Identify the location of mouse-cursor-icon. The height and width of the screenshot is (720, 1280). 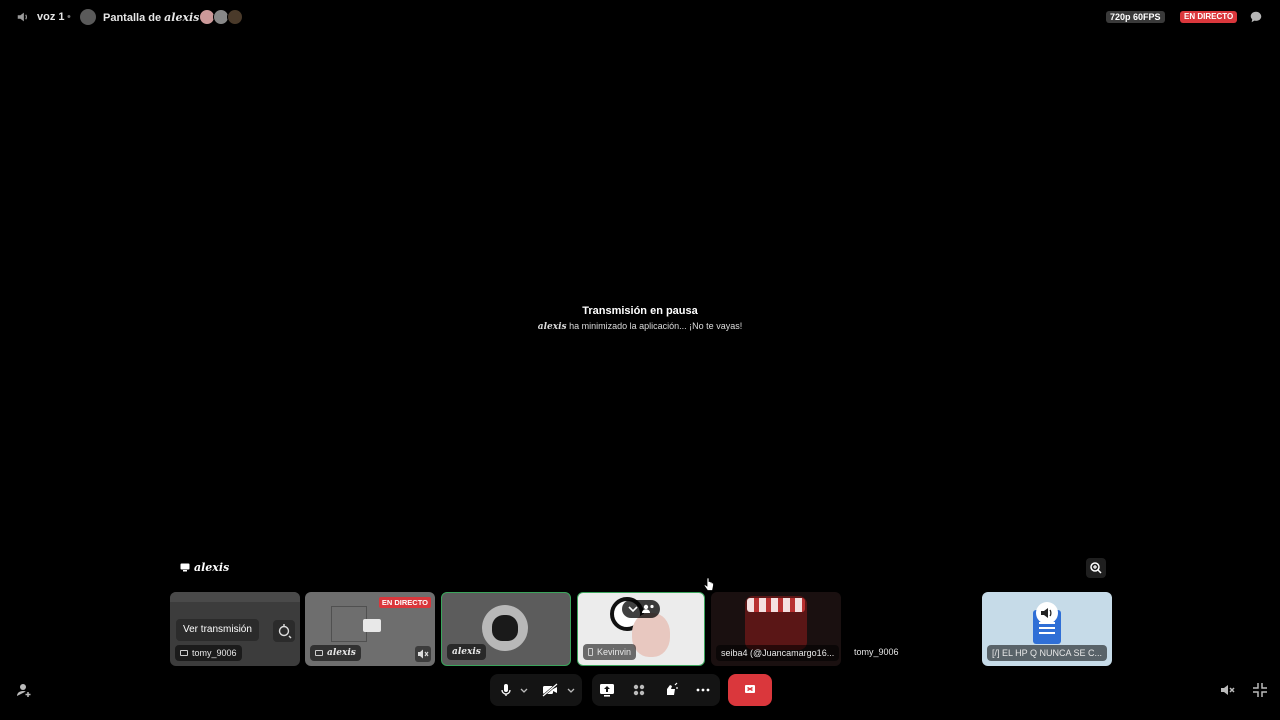
(708, 584).